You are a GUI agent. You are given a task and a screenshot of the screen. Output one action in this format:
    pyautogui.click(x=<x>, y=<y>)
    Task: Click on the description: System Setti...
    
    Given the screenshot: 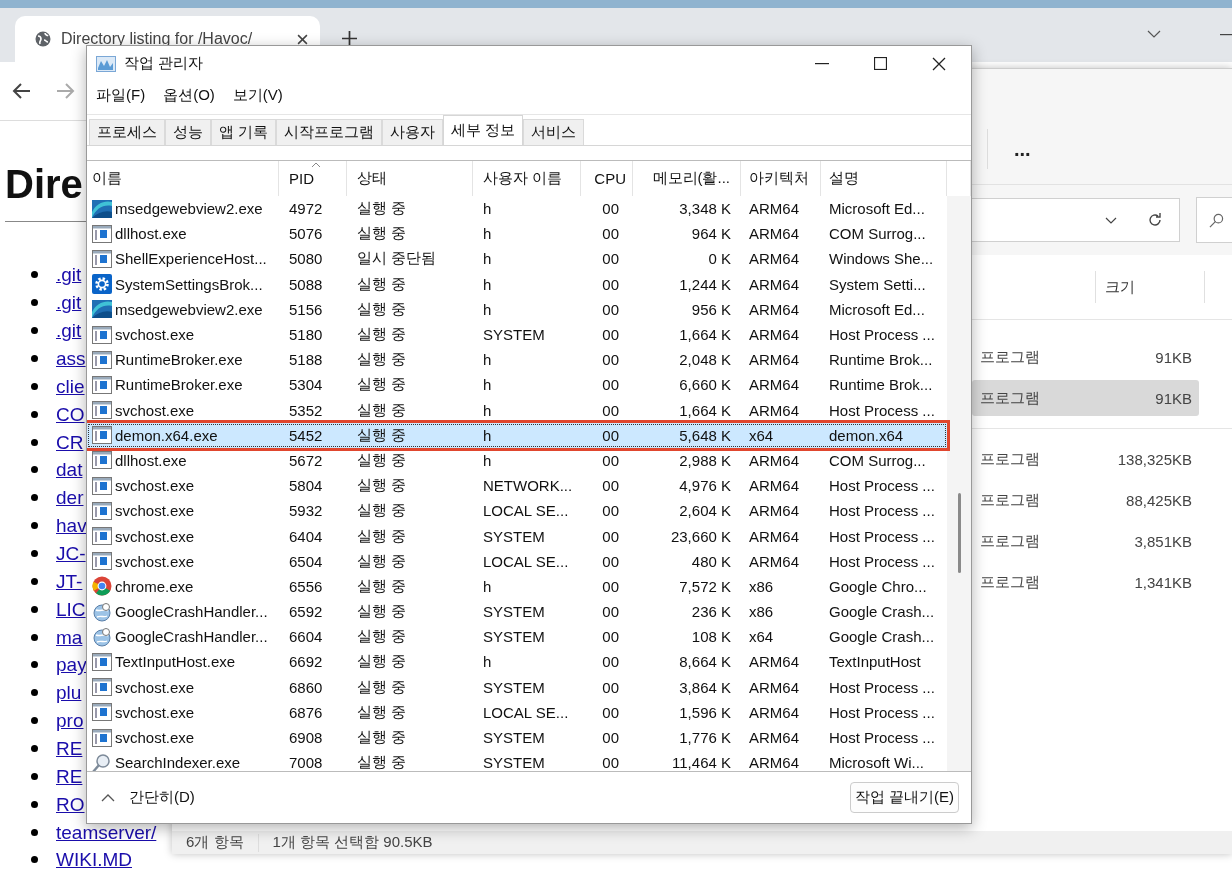 What is the action you would take?
    pyautogui.click(x=877, y=284)
    